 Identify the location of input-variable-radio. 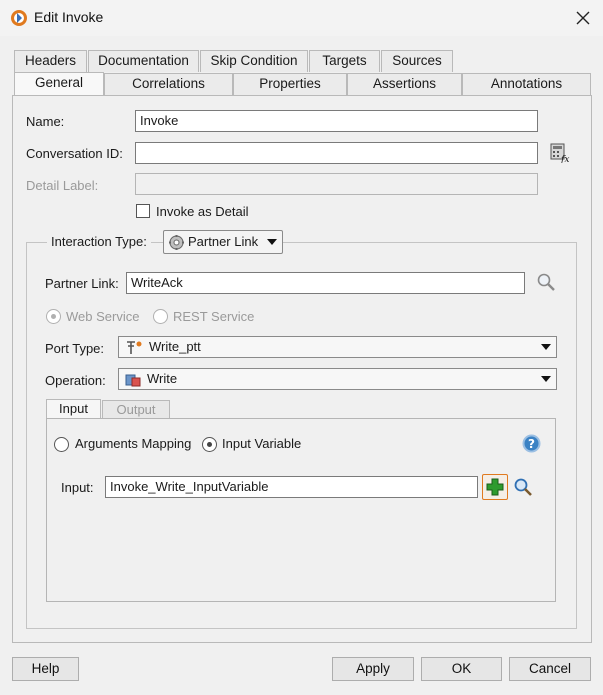
(209, 444).